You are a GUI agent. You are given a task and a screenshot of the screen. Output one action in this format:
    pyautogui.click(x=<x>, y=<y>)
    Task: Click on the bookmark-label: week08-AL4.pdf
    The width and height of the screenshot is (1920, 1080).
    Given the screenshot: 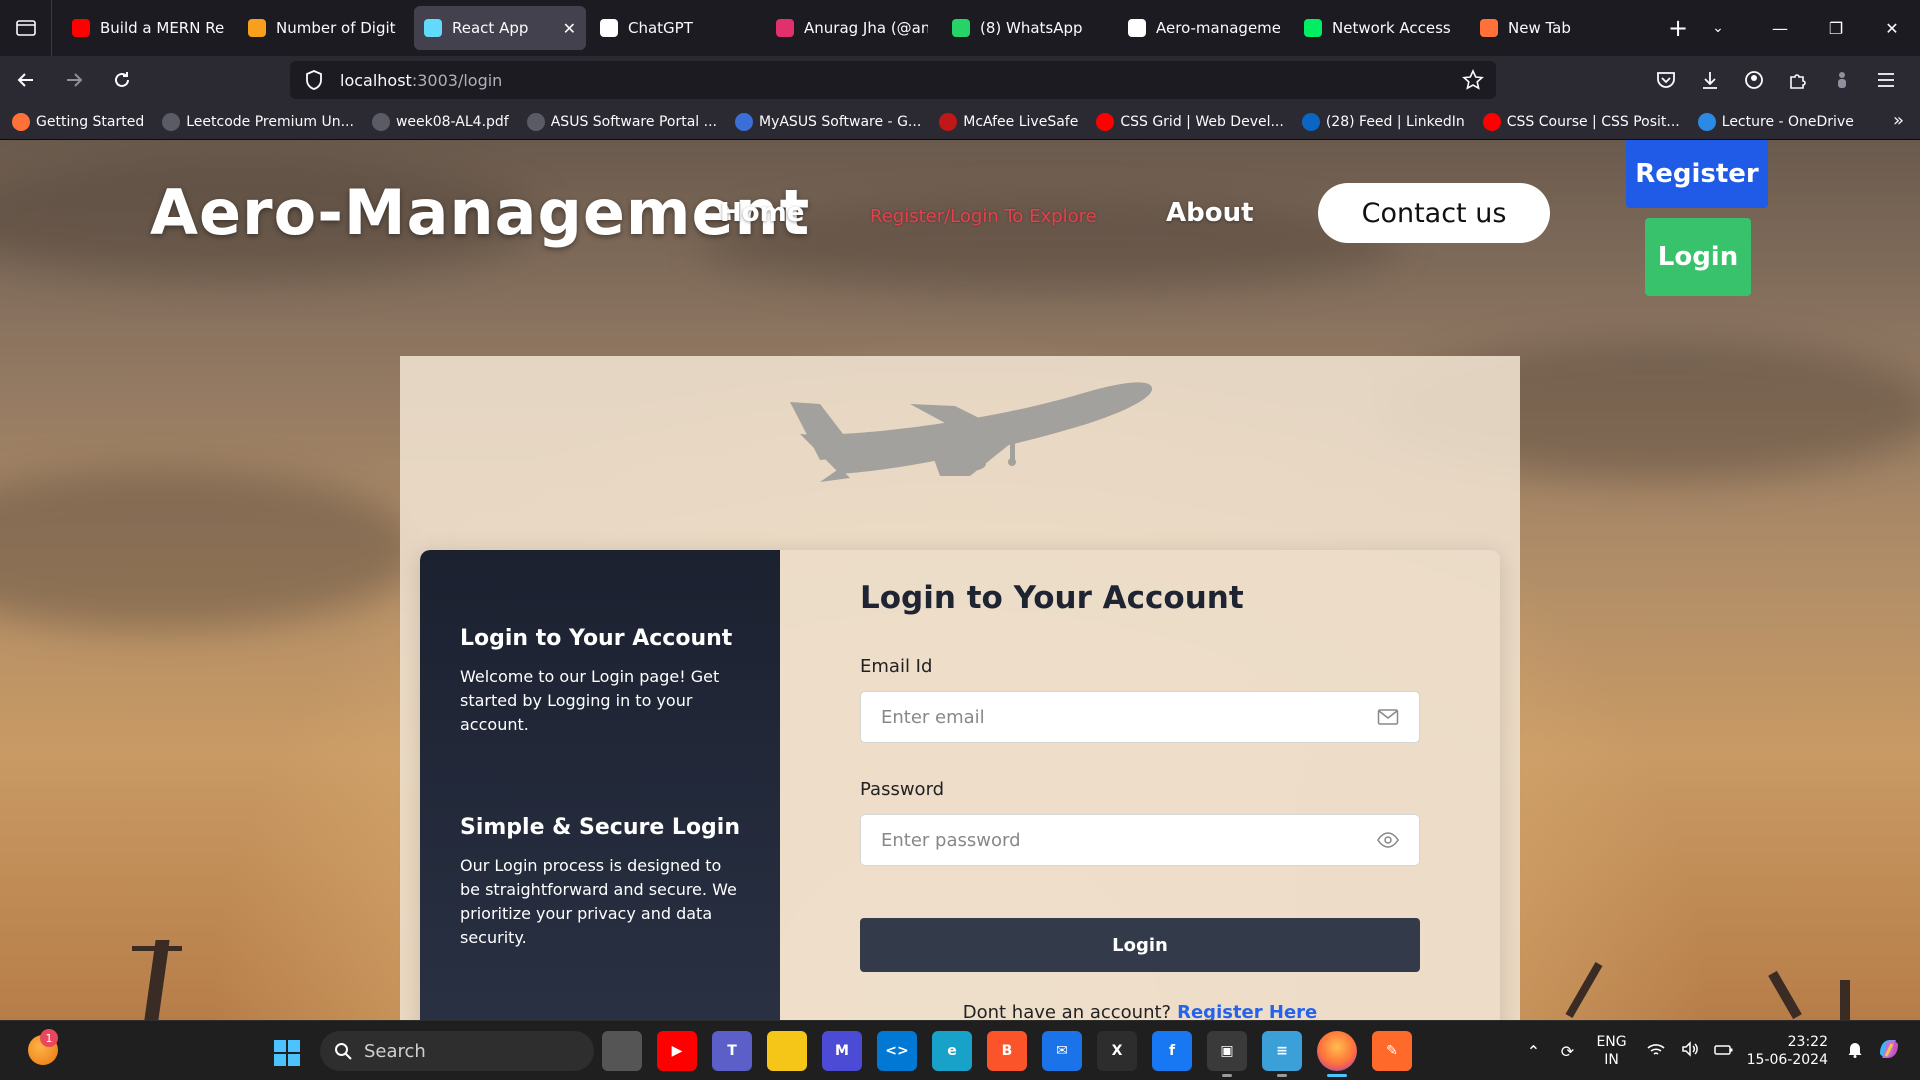 What is the action you would take?
    pyautogui.click(x=452, y=121)
    